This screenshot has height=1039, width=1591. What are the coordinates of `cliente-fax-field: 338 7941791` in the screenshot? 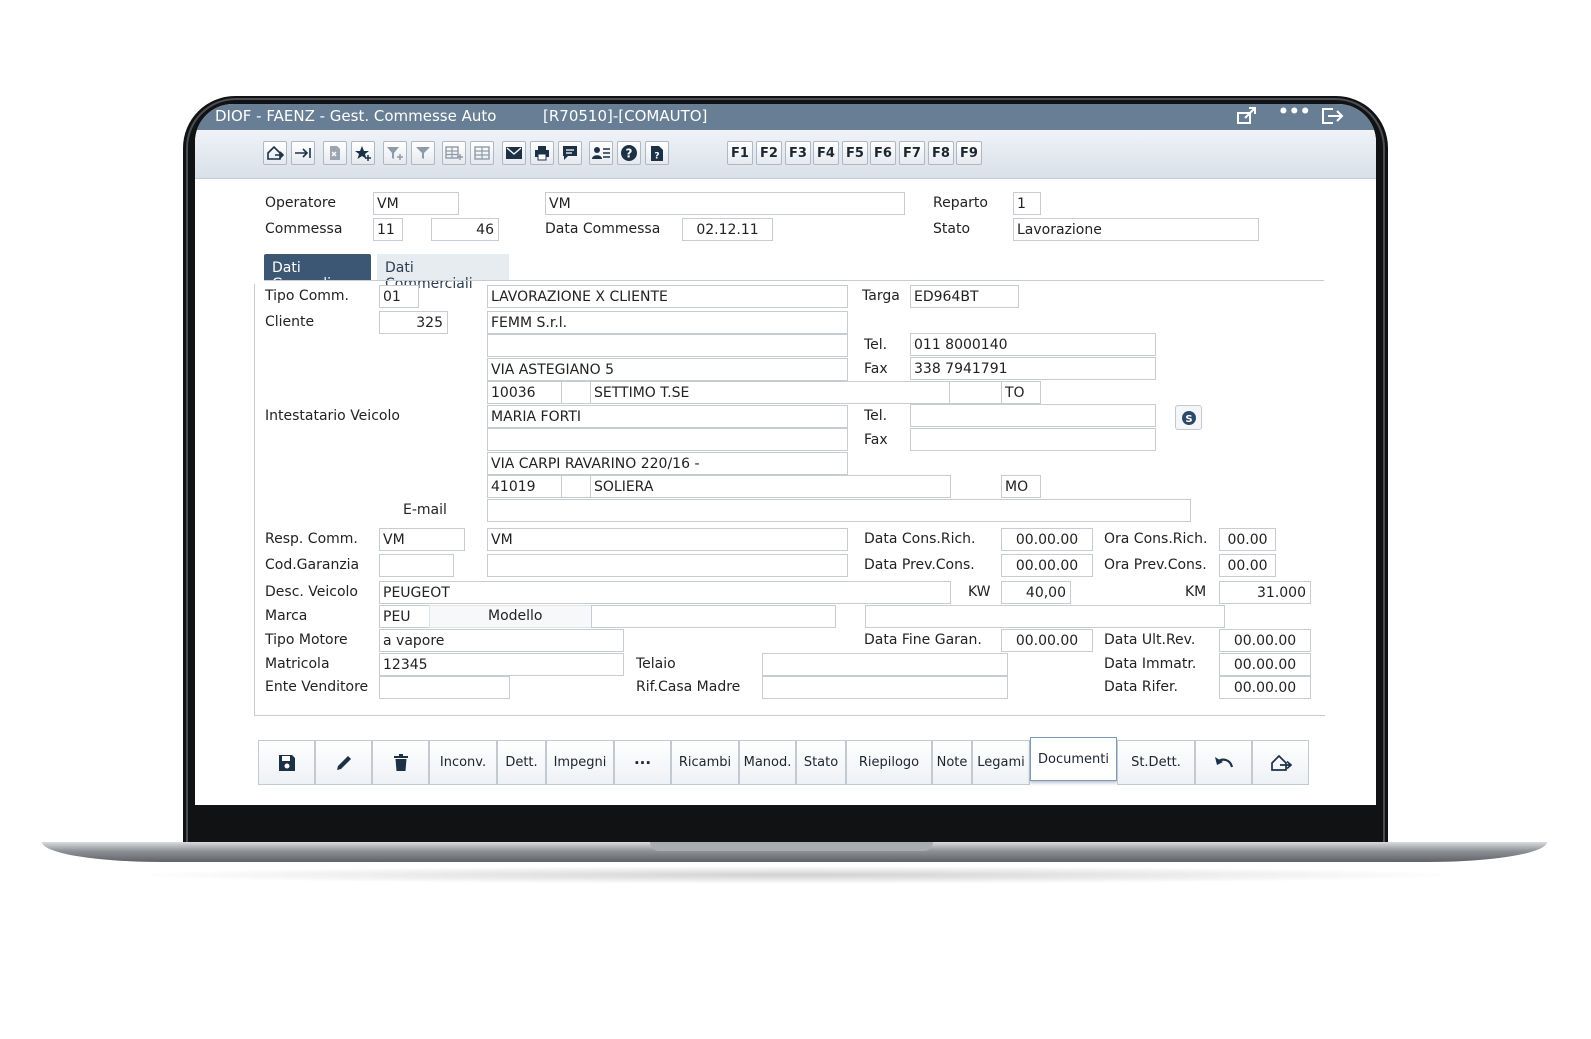 It's located at (1033, 368).